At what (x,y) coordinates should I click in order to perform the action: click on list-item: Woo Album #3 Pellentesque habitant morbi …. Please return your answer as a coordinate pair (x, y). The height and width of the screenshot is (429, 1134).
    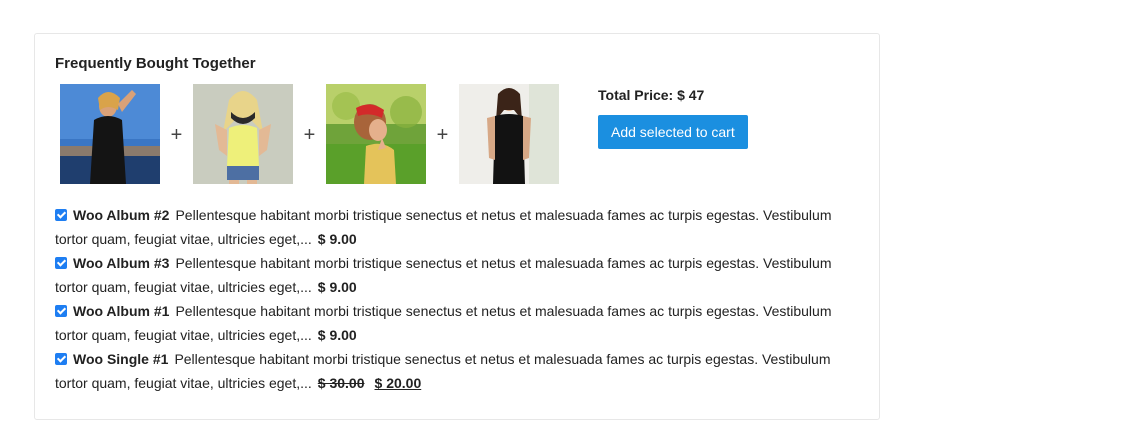
    Looking at the image, I should click on (455, 275).